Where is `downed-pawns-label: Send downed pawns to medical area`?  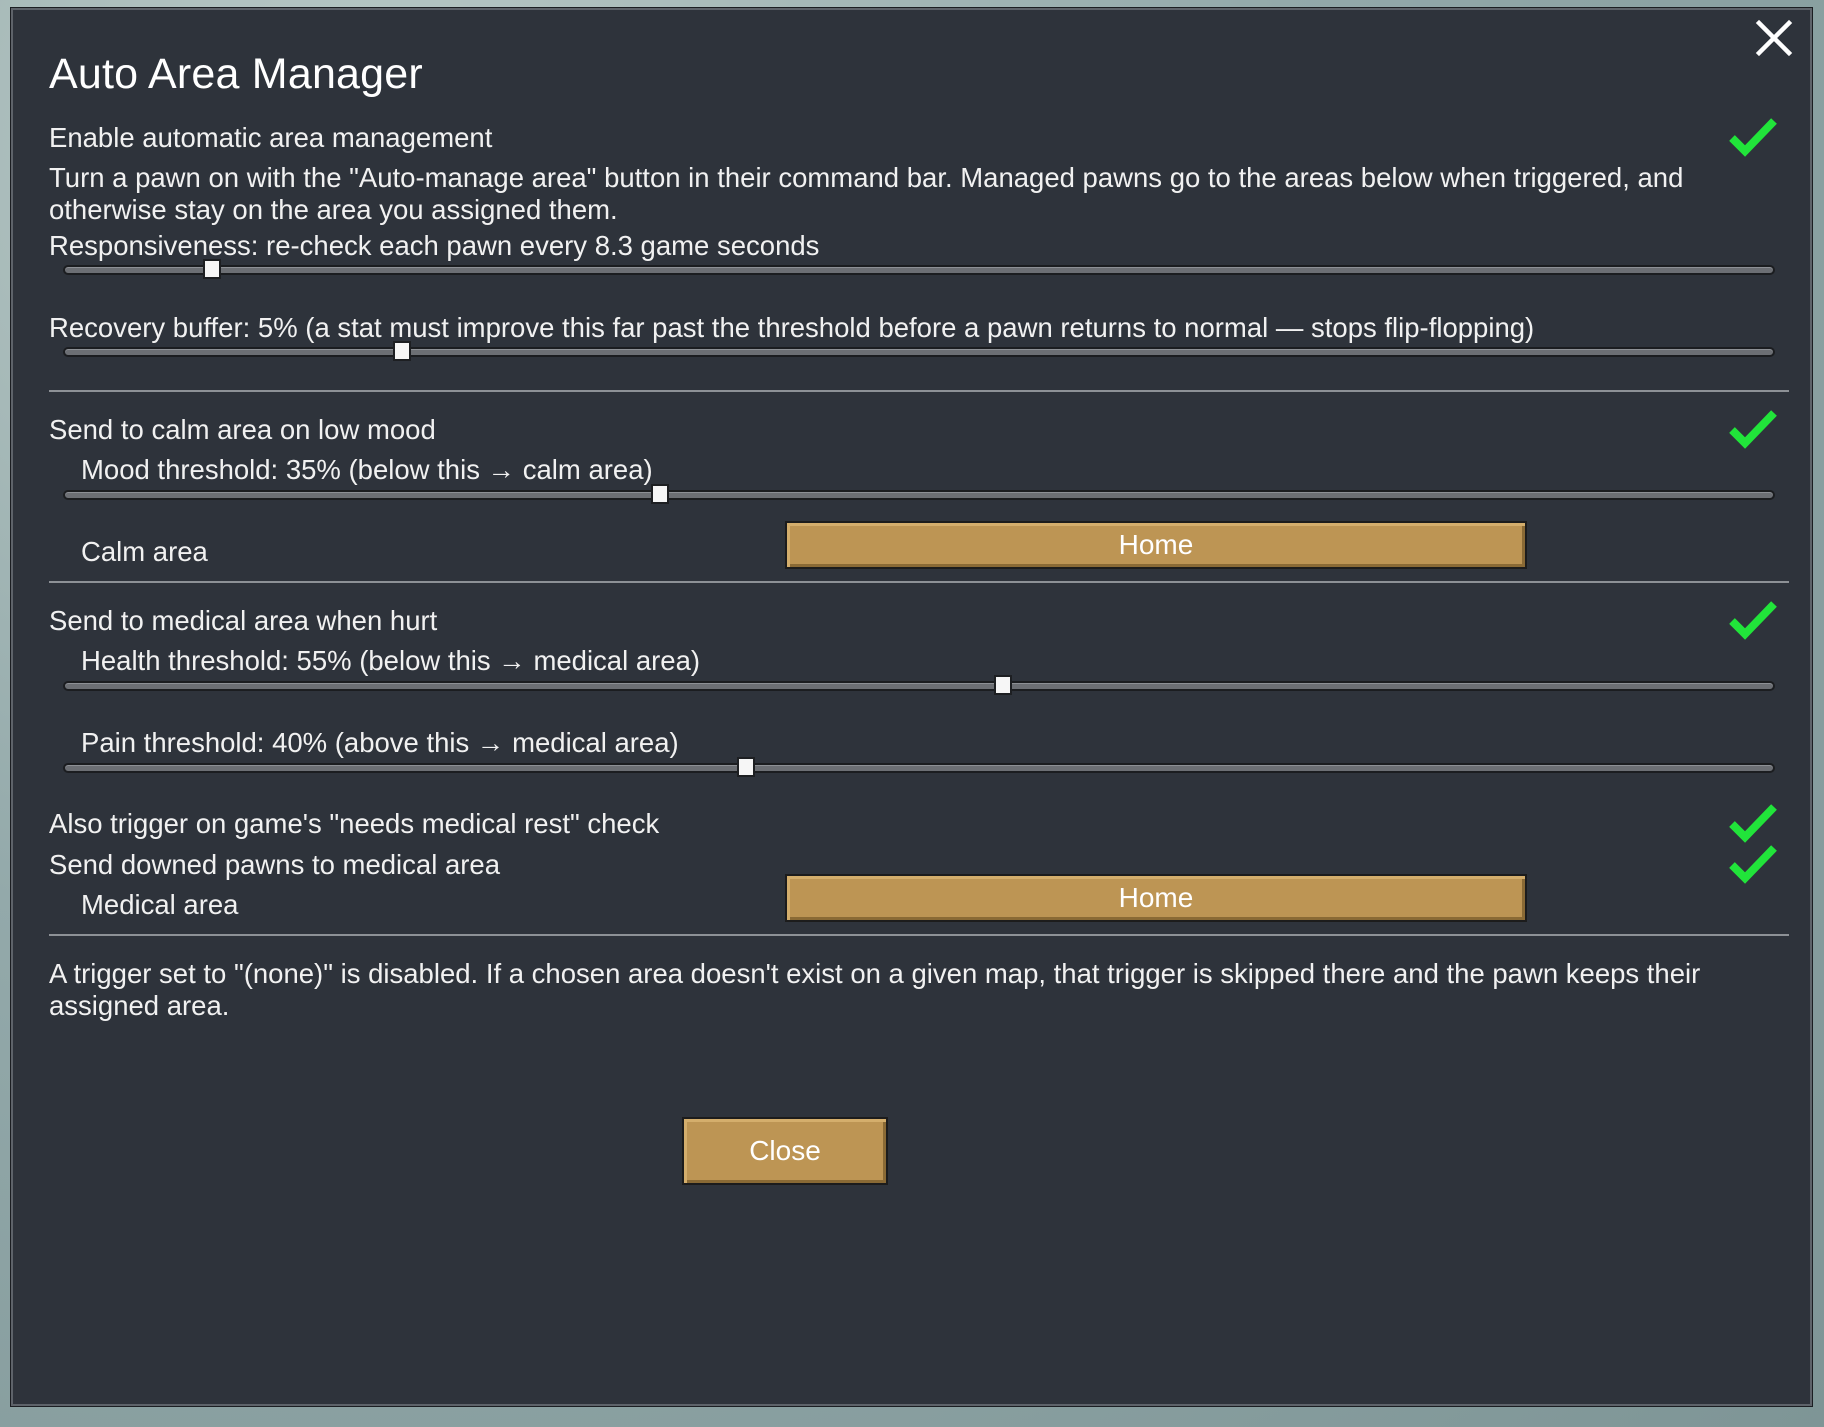 downed-pawns-label: Send downed pawns to medical area is located at coordinates (274, 864).